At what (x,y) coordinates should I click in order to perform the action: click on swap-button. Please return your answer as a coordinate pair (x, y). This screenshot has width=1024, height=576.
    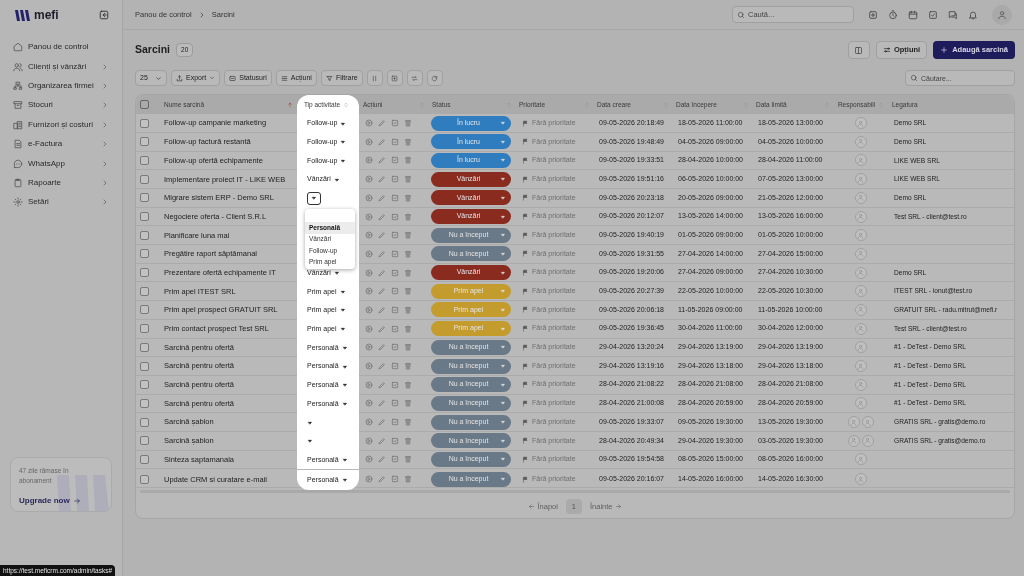
    Looking at the image, I should click on (414, 78).